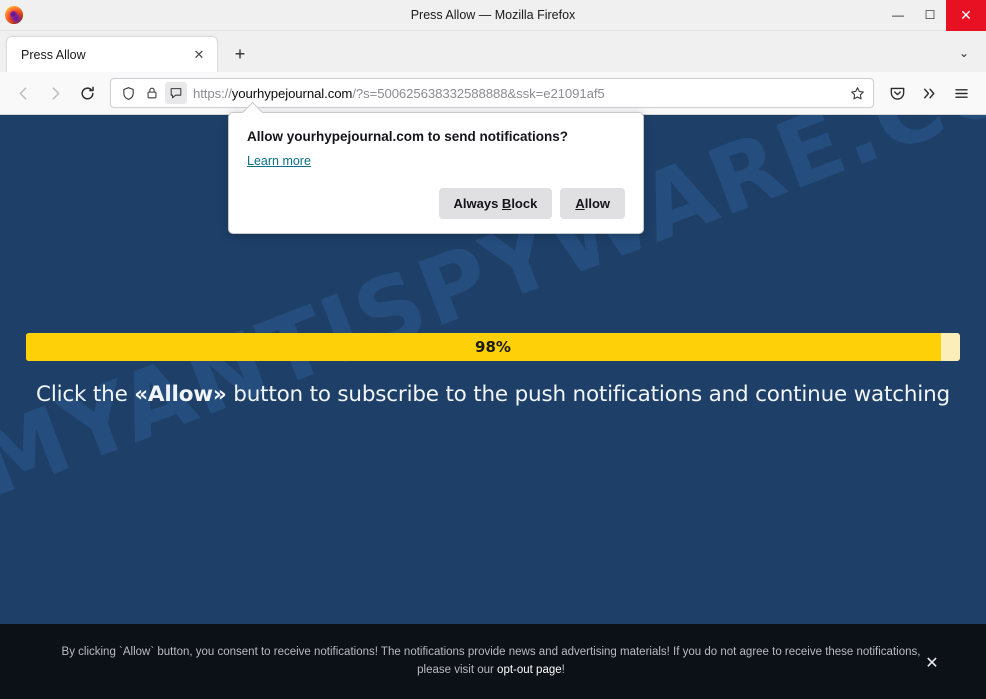  Describe the element at coordinates (212, 93) in the screenshot. I see `url-scheme: https://` at that location.